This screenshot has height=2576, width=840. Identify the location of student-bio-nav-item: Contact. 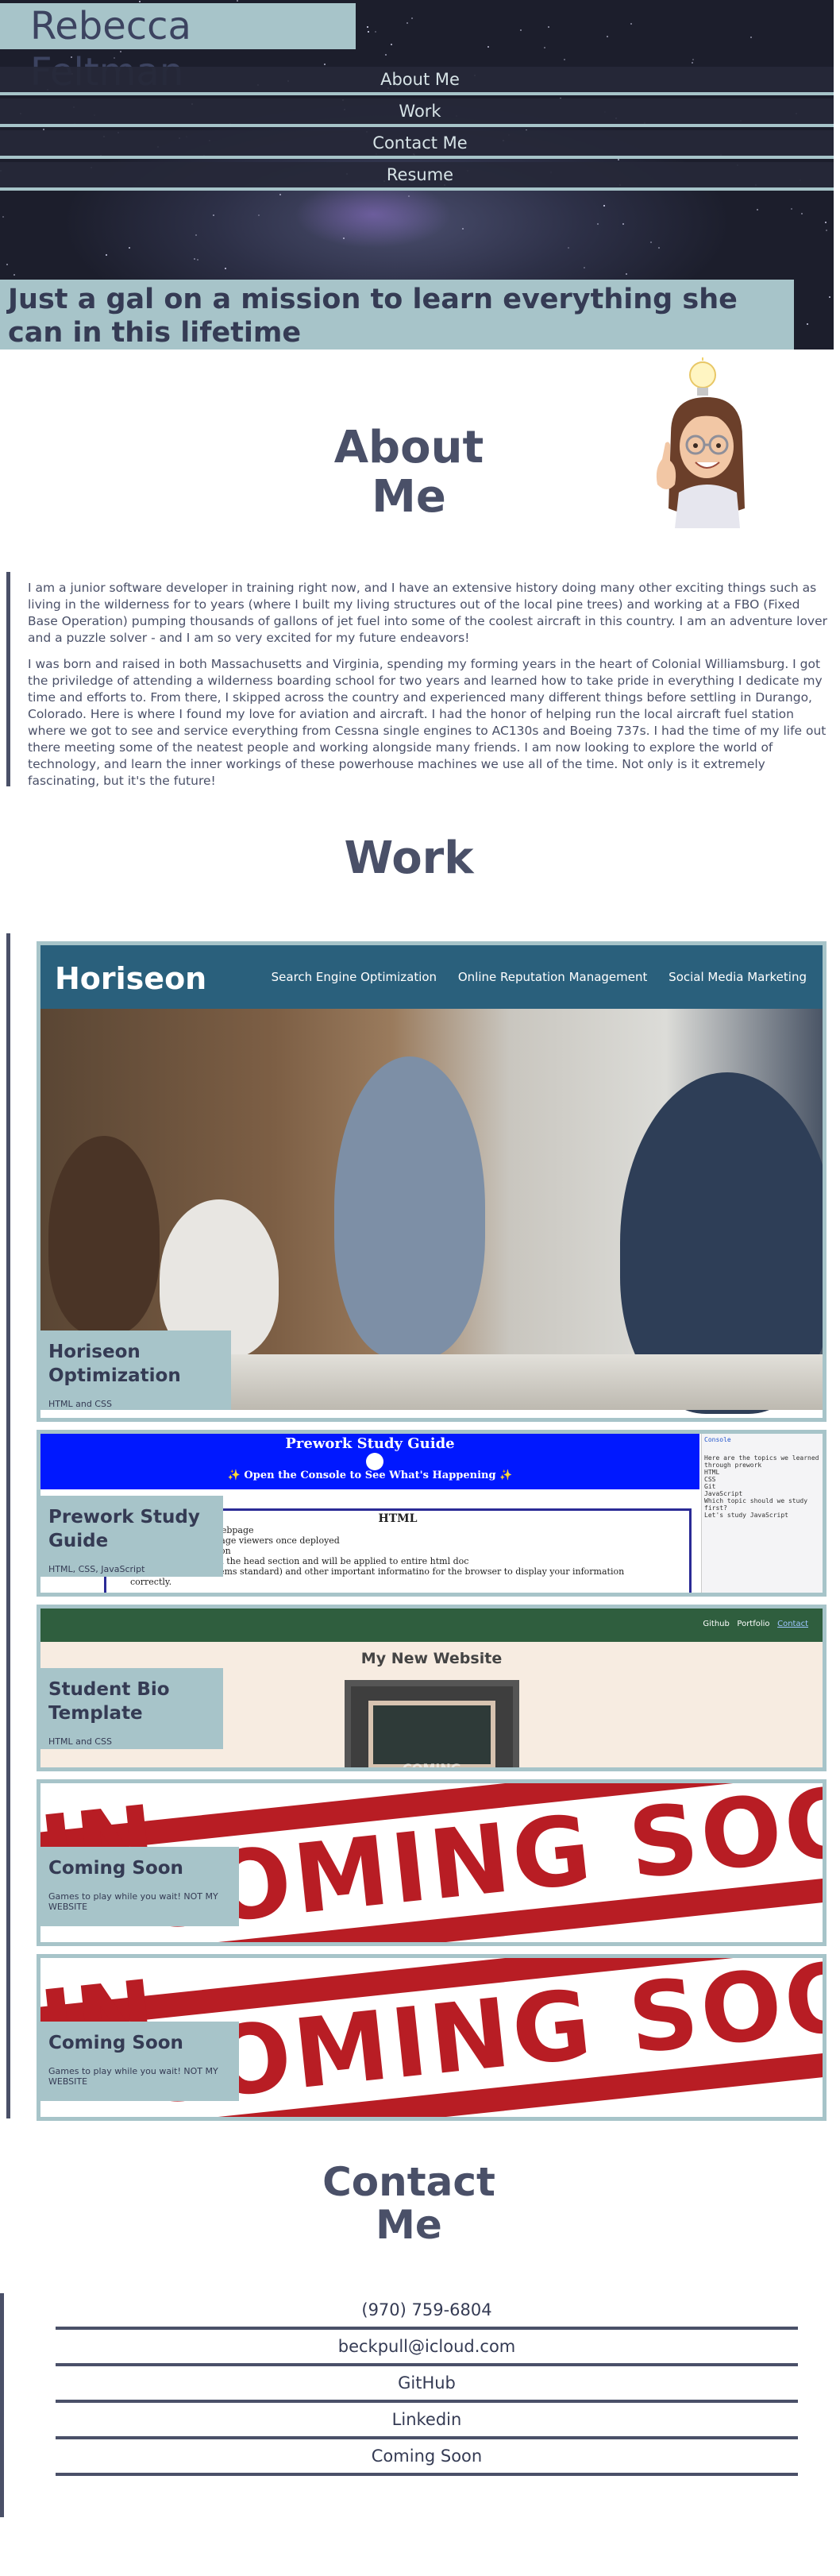
(792, 1624).